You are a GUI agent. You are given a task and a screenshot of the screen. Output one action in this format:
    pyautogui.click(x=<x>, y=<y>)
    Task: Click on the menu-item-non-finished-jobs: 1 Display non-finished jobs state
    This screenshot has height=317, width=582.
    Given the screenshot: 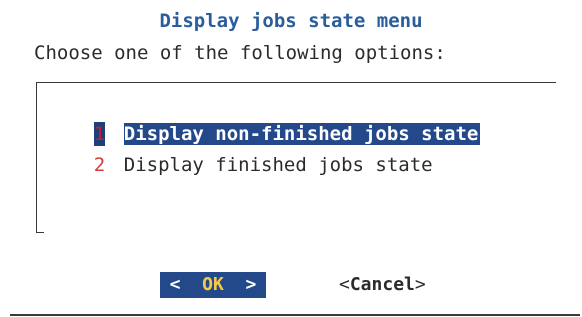 What is the action you would take?
    pyautogui.click(x=264, y=122)
    